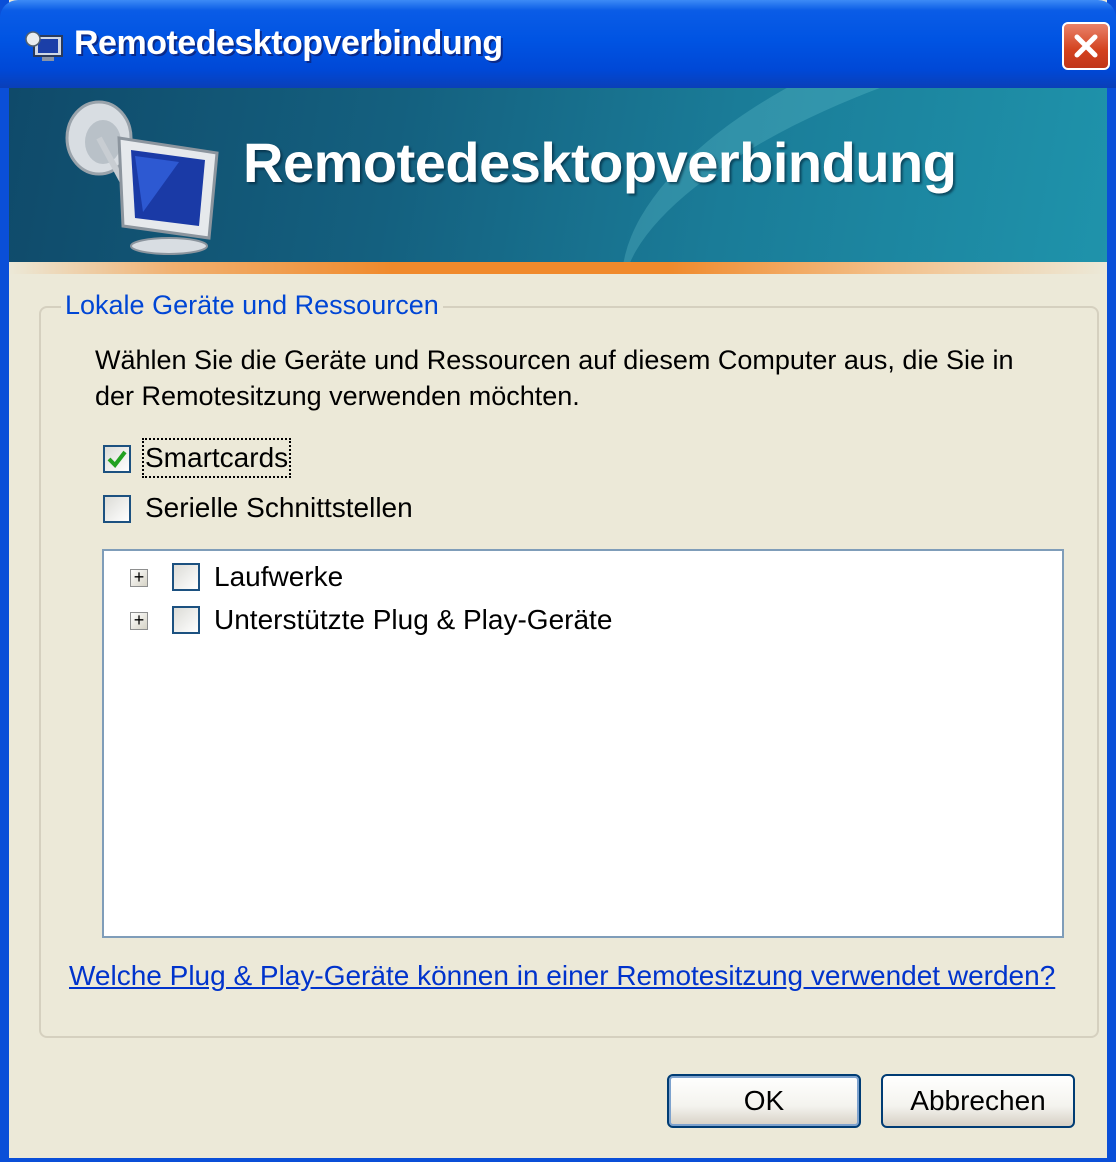  I want to click on checkmark-icon, so click(117, 459).